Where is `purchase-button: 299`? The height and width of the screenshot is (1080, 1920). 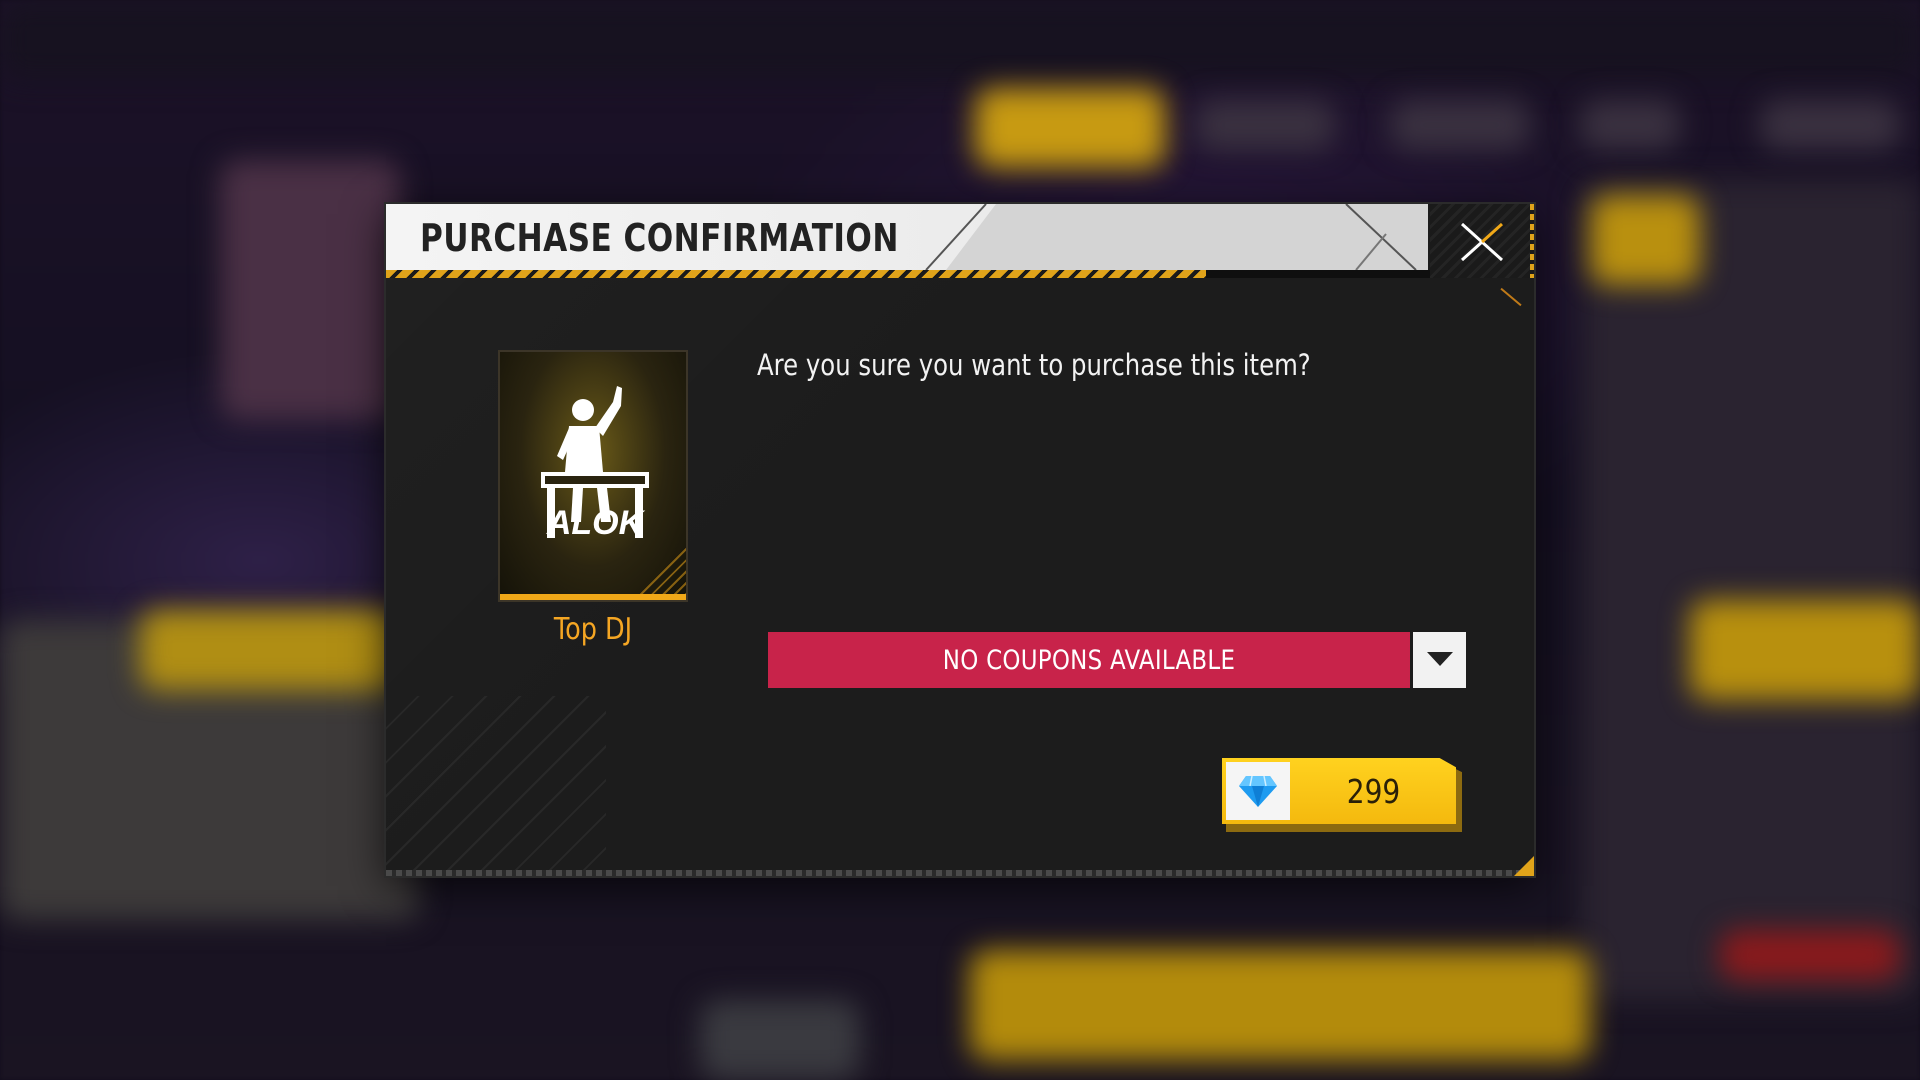 purchase-button: 299 is located at coordinates (1342, 795).